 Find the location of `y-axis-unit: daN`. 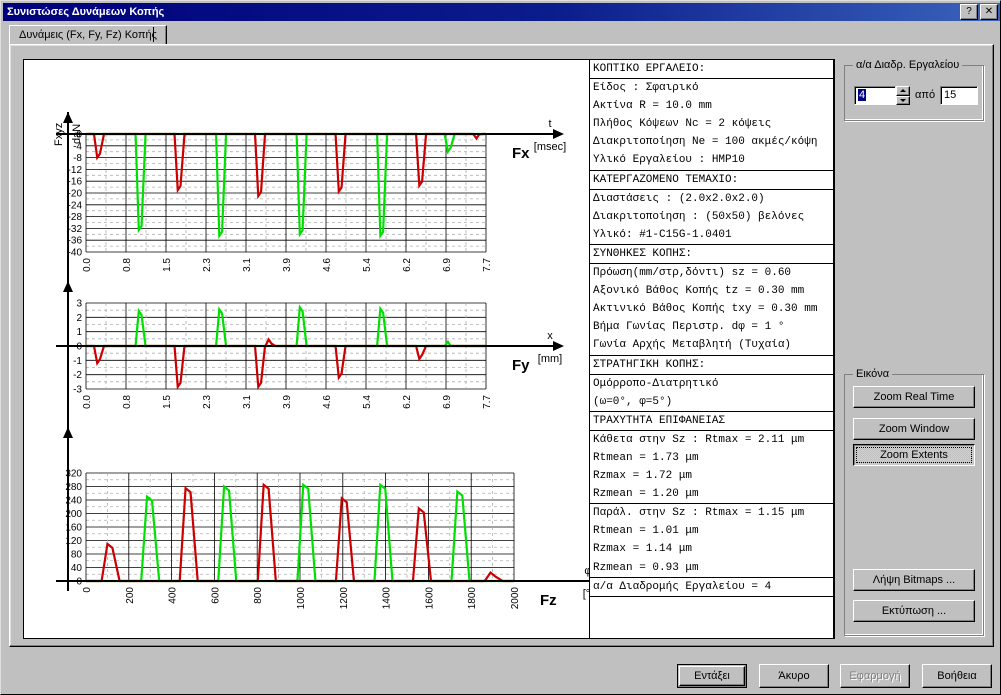

y-axis-unit: daN is located at coordinates (77, 134).